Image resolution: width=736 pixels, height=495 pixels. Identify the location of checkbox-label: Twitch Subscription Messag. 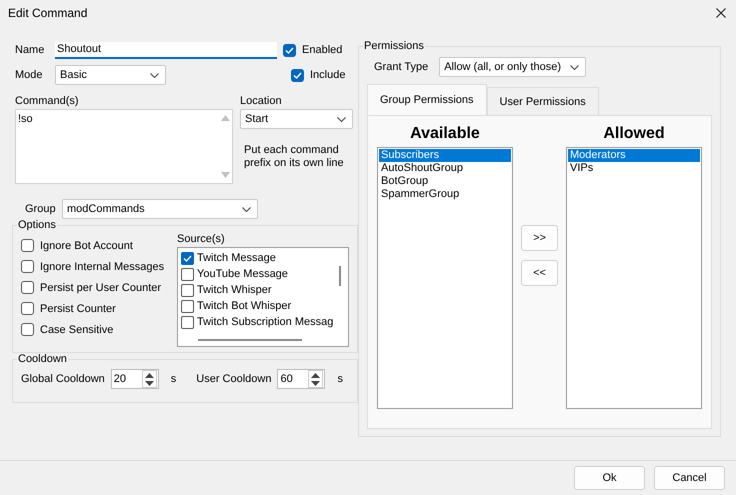
(265, 322).